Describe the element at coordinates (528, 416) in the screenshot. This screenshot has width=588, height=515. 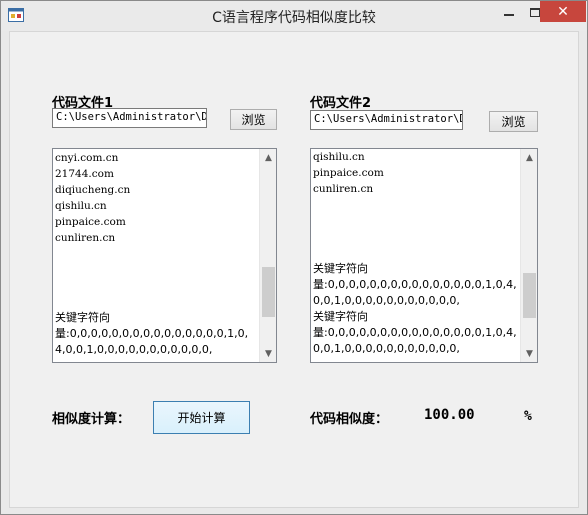
I see `percent-unit: %` at that location.